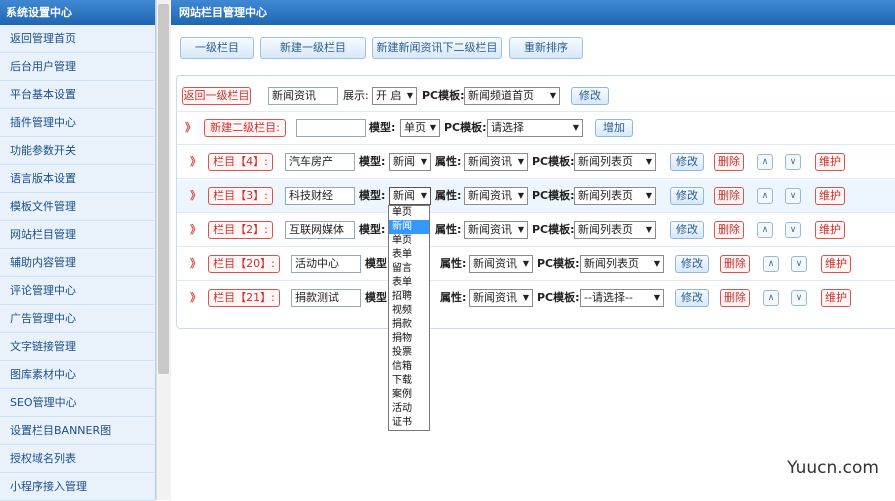 The height and width of the screenshot is (501, 895). Describe the element at coordinates (409, 297) in the screenshot. I see `dropdown-option: 招聘` at that location.